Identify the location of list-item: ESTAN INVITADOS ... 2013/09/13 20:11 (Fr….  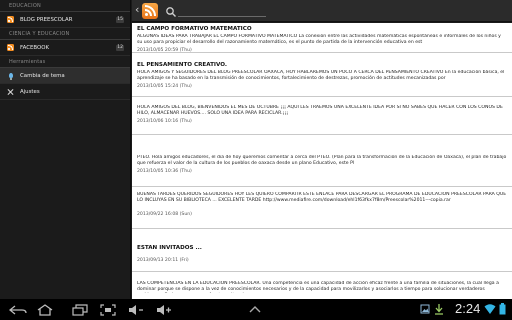
(322, 250).